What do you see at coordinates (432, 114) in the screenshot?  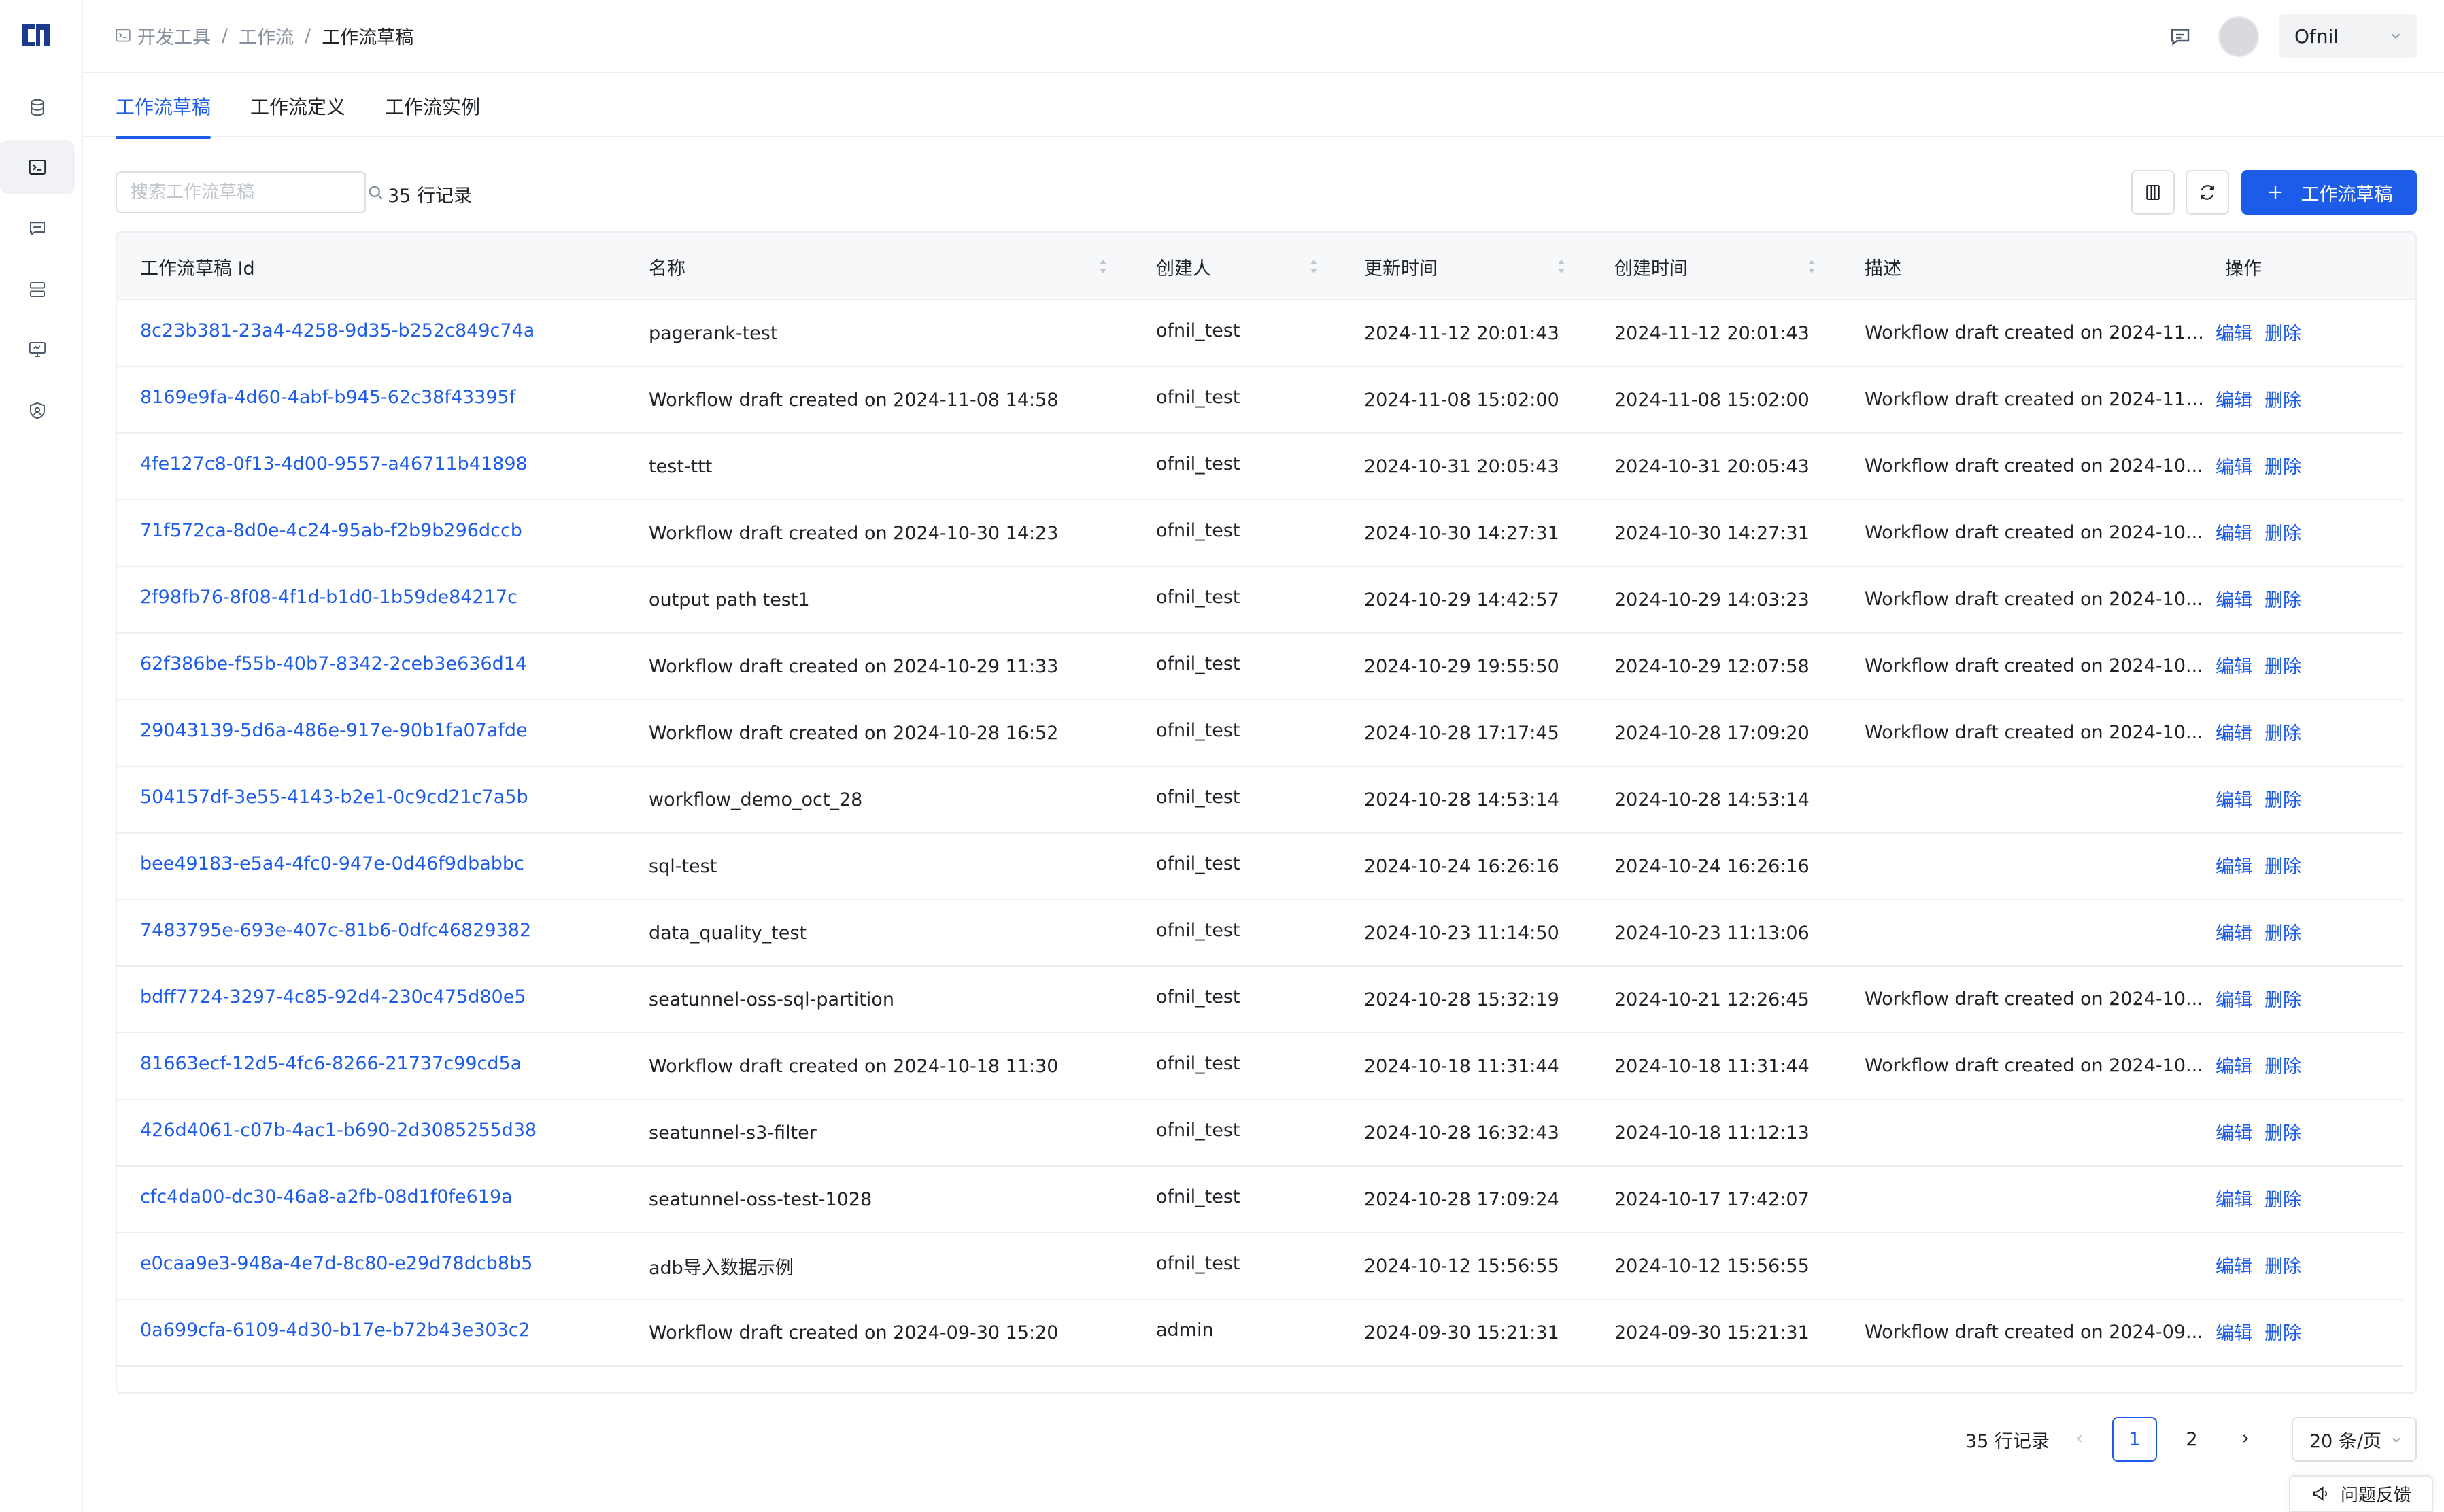 I see `tab-workflow-instances: 工作流实例` at bounding box center [432, 114].